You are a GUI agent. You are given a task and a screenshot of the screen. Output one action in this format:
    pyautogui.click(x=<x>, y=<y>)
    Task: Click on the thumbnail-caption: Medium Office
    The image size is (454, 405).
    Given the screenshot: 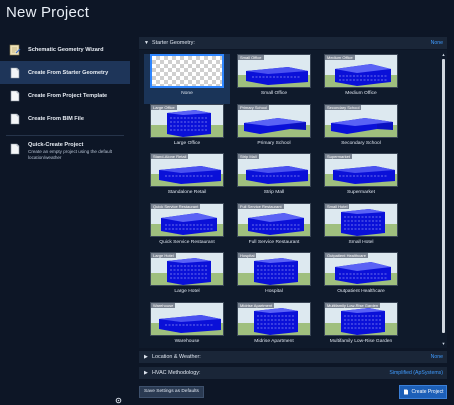 What is the action you would take?
    pyautogui.click(x=340, y=57)
    